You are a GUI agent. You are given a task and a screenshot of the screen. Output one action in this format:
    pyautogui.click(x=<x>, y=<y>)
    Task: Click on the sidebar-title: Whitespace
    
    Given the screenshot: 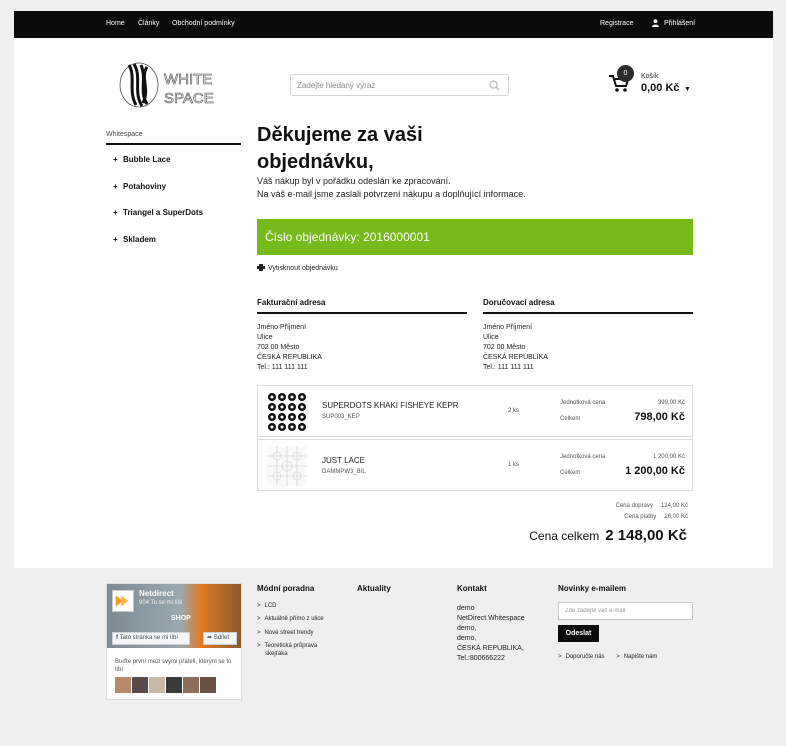 What is the action you would take?
    pyautogui.click(x=124, y=134)
    